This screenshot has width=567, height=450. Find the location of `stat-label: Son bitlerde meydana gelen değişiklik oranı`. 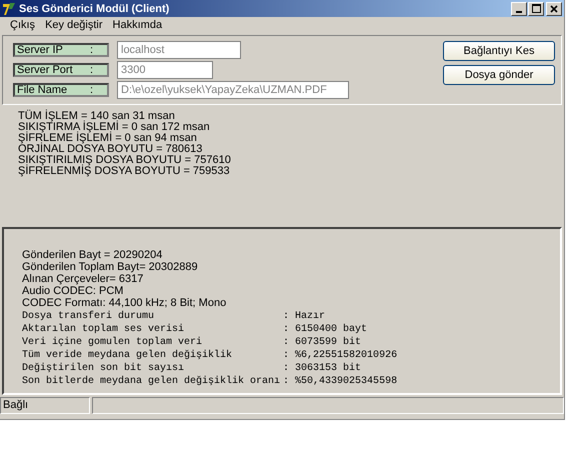

stat-label: Son bitlerde meydana gelen değişiklik oranı is located at coordinates (151, 381).